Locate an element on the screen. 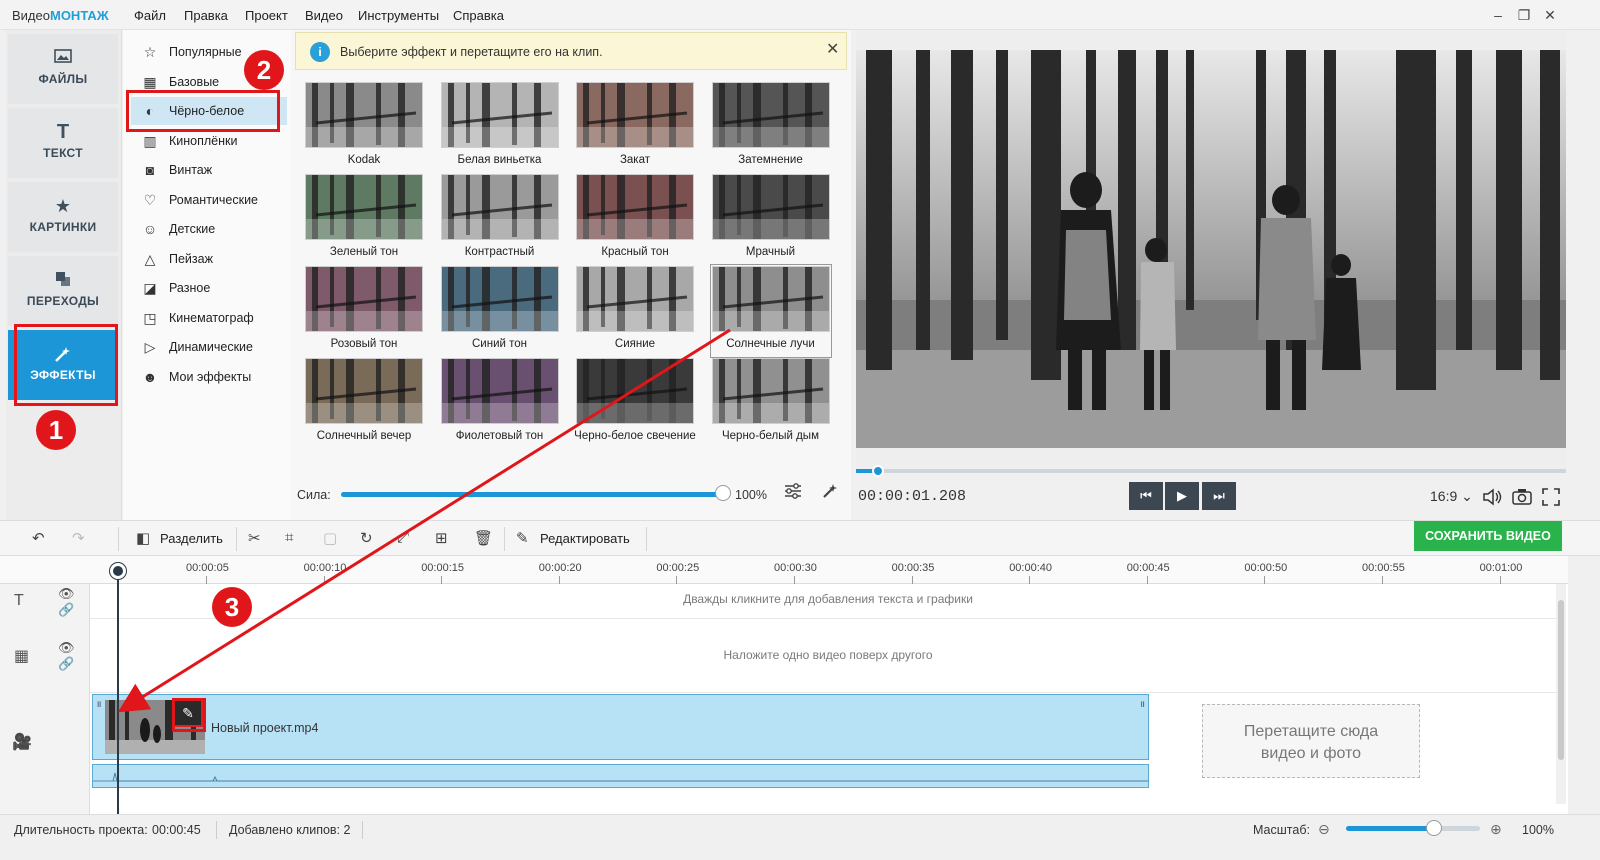  effect-thumbnail: Kodak is located at coordinates (364, 127).